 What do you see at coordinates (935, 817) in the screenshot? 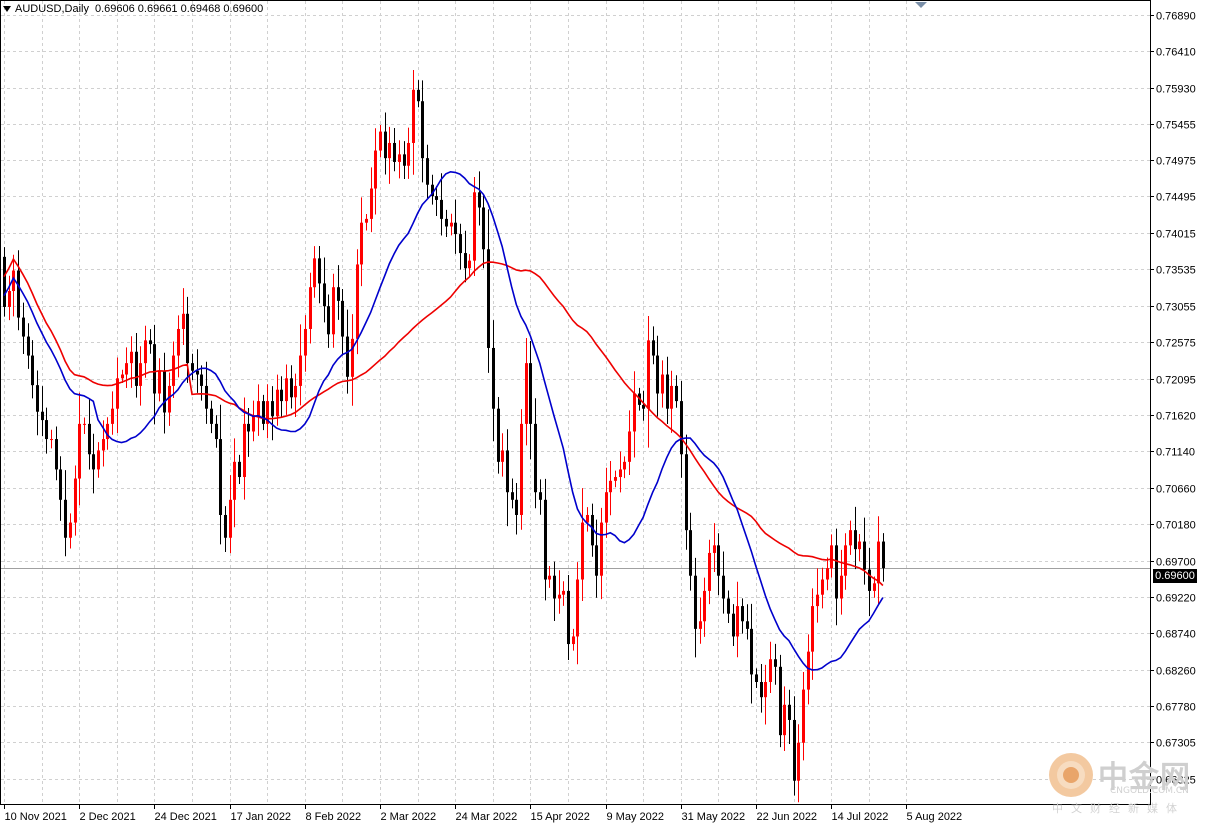
I see `x-tick-label: 5 Aug 2022` at bounding box center [935, 817].